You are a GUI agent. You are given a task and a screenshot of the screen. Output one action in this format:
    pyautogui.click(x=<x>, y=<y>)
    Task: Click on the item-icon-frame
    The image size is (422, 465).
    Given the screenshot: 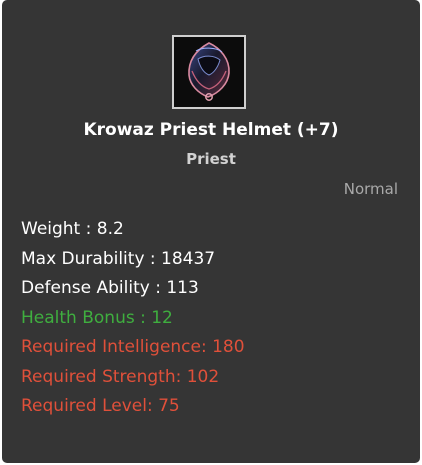 What is the action you would take?
    pyautogui.click(x=209, y=72)
    